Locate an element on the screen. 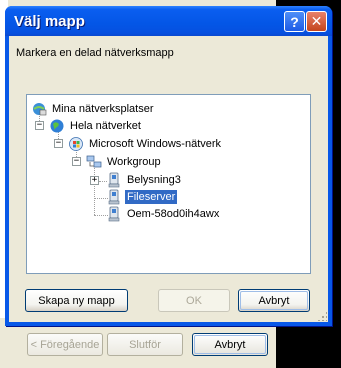  tree-item-label: Hela nätverket is located at coordinates (105, 126).